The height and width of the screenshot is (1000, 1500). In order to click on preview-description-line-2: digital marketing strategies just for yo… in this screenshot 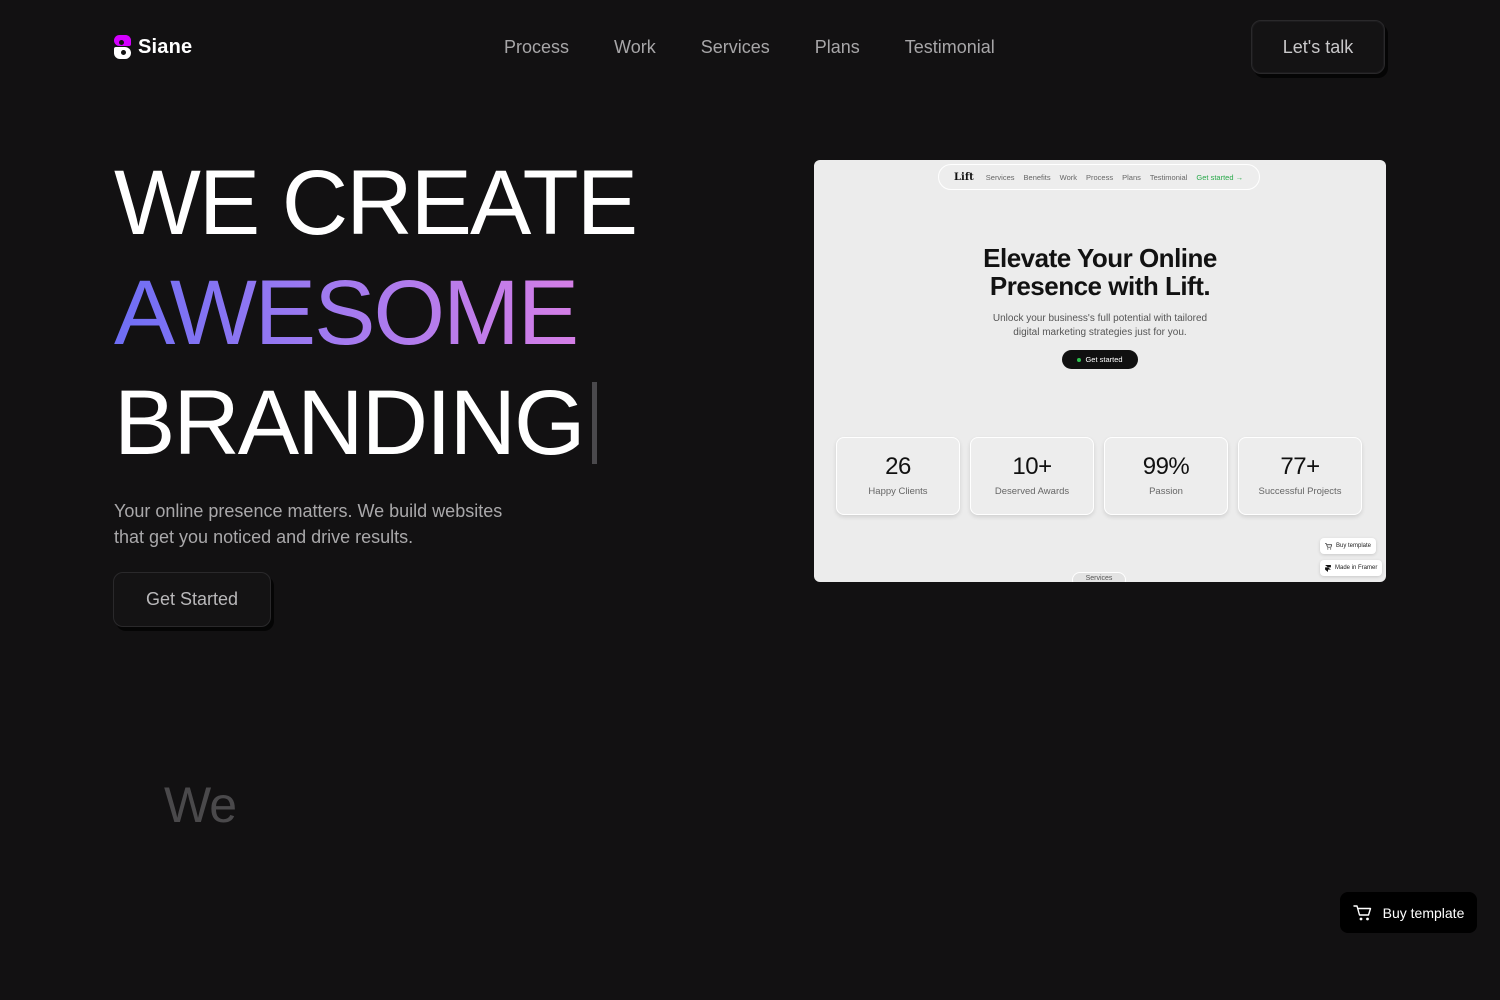, I will do `click(1100, 332)`.